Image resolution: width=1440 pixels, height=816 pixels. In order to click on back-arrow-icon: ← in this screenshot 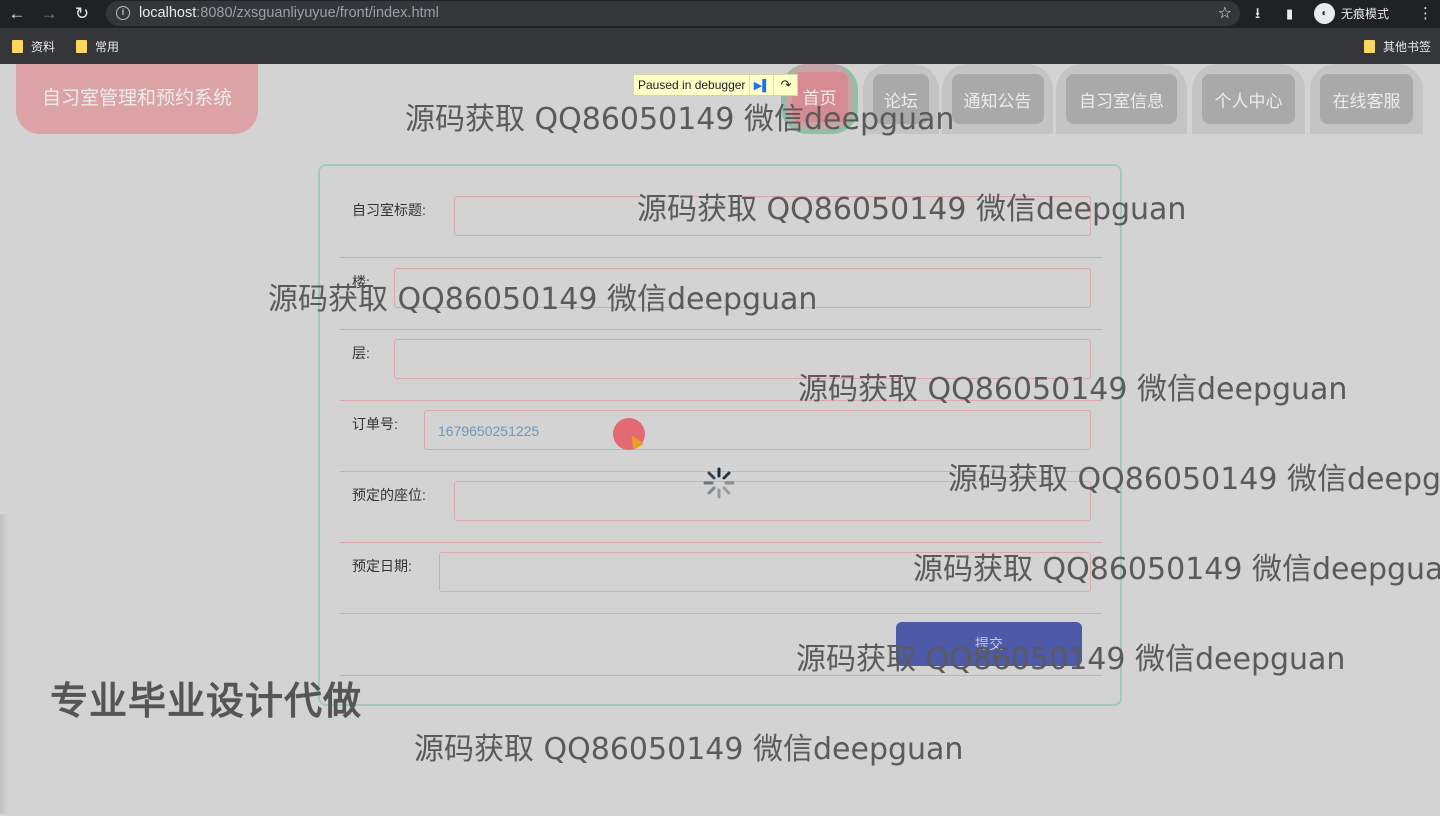, I will do `click(17, 14)`.